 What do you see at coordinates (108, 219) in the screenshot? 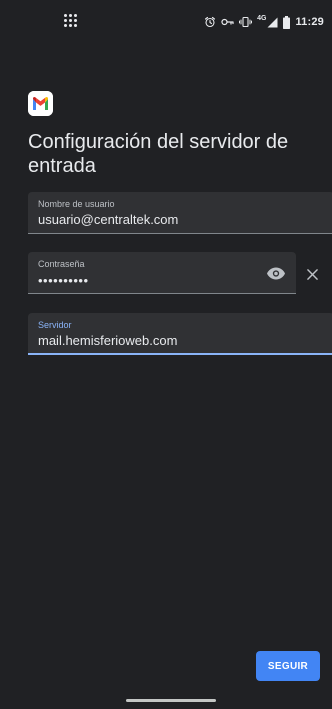
I see `username-value: usuario@centraltek.com` at bounding box center [108, 219].